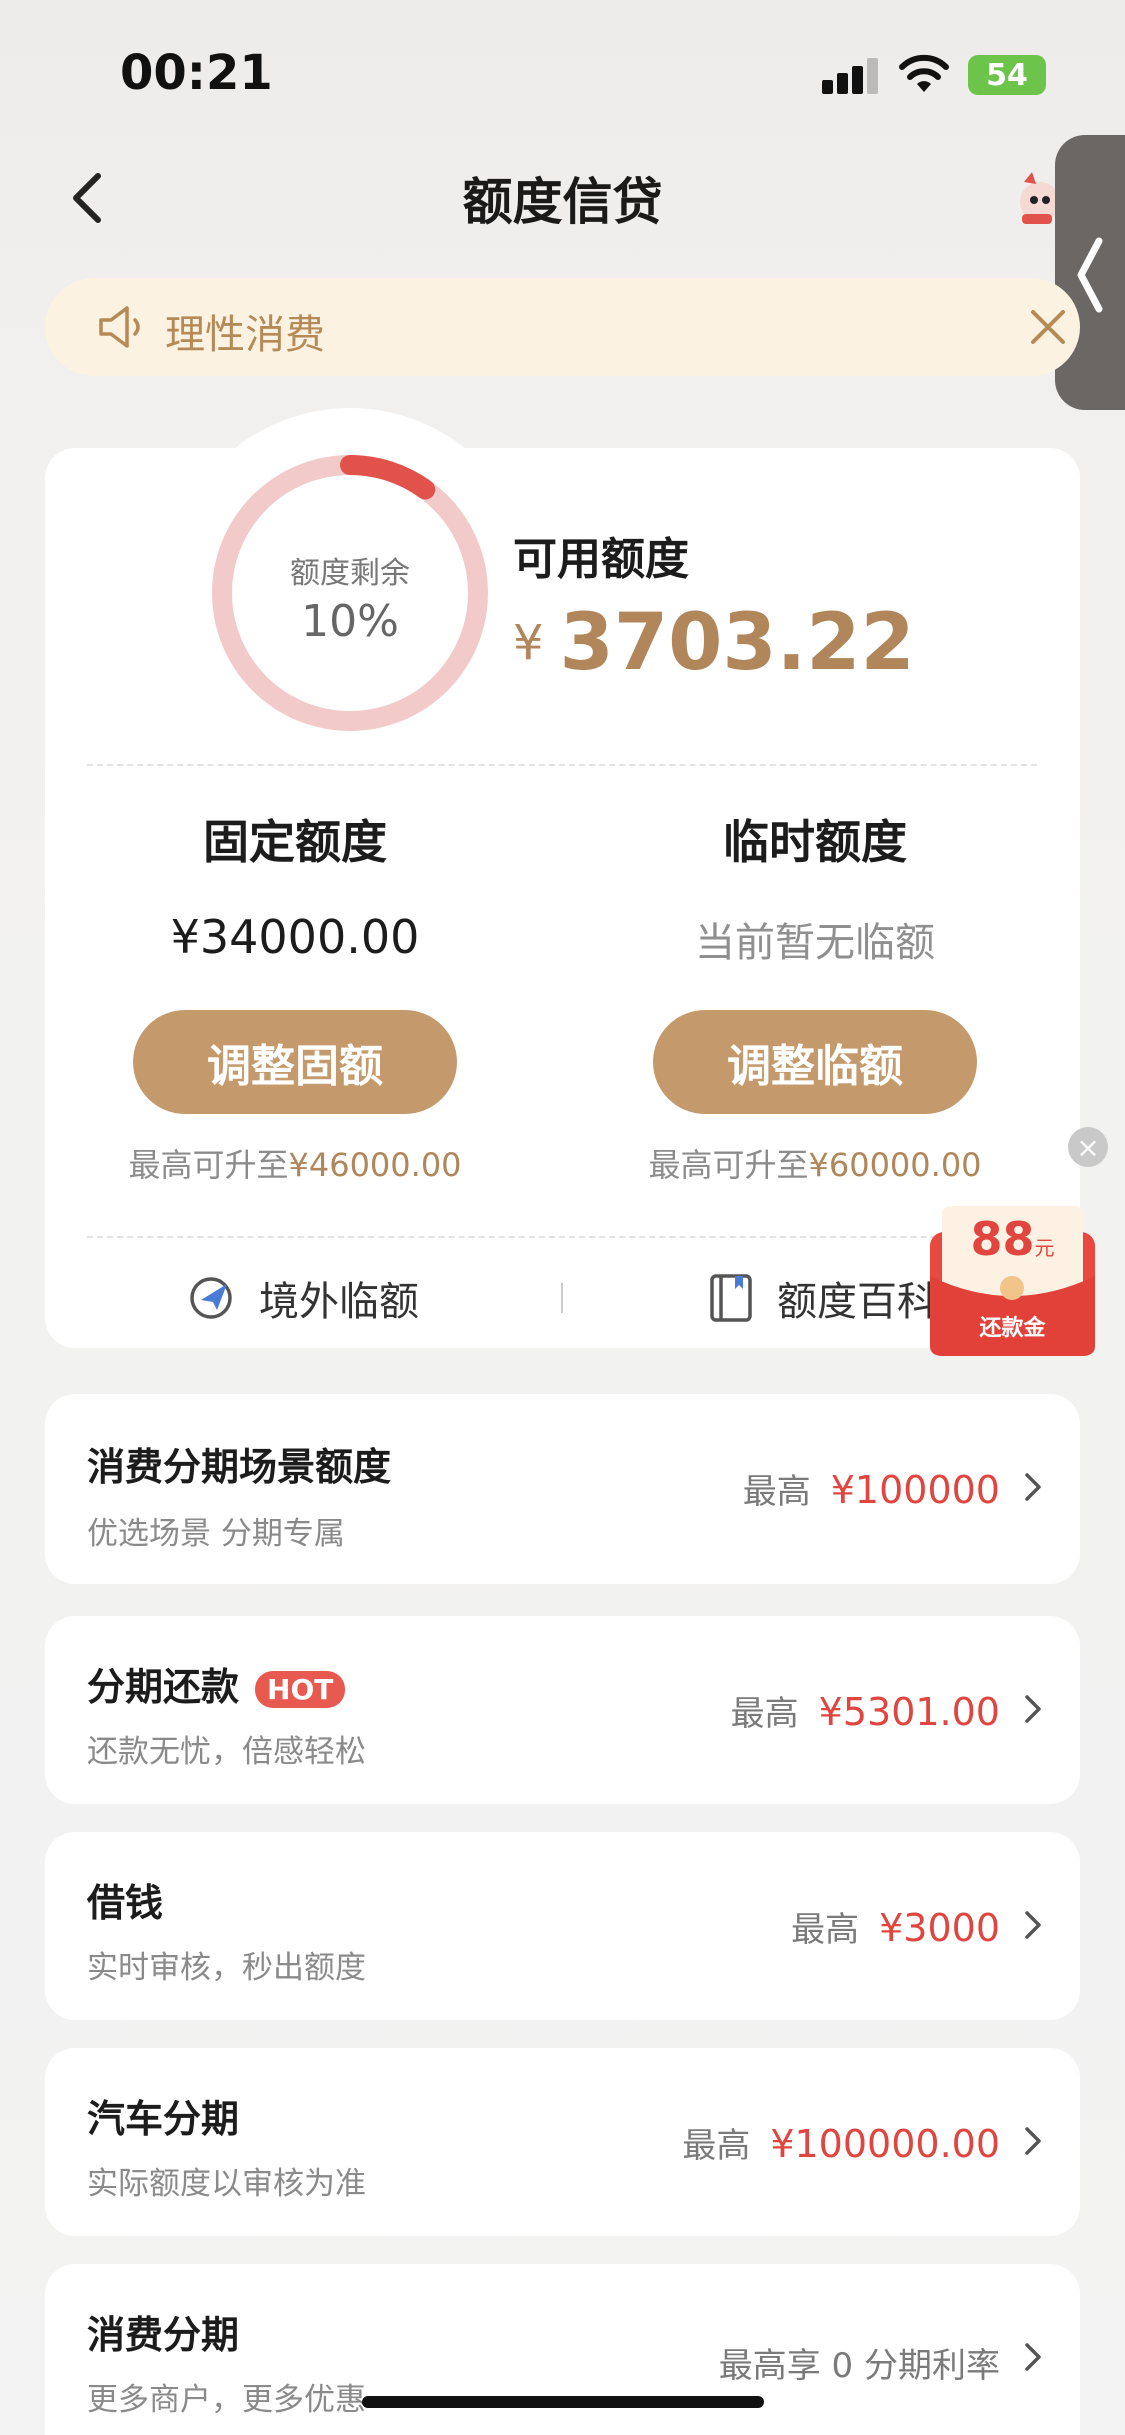 This screenshot has height=2435, width=1125. I want to click on side-drawer-tab, so click(1090, 272).